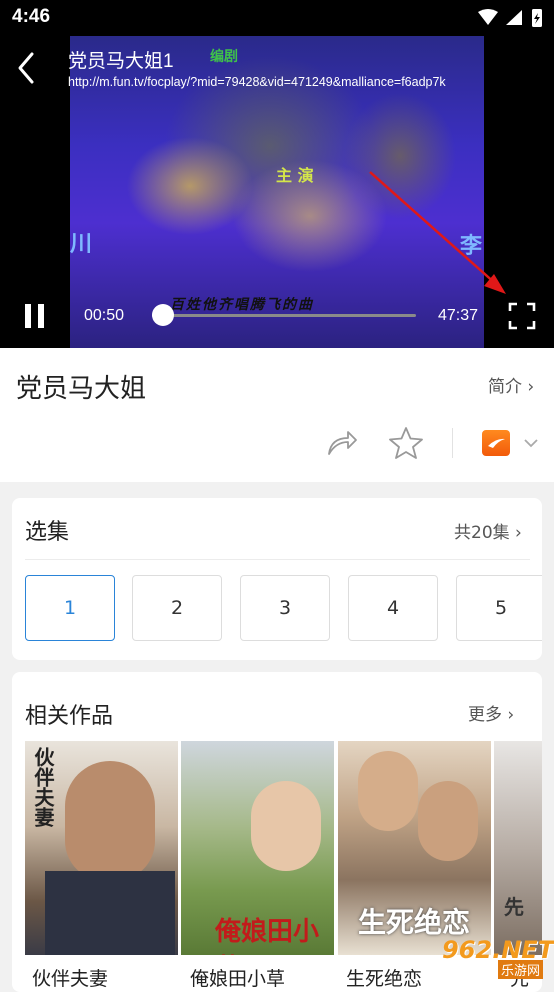 Image resolution: width=554 pixels, height=992 pixels. Describe the element at coordinates (35, 316) in the screenshot. I see `pause-icon` at that location.